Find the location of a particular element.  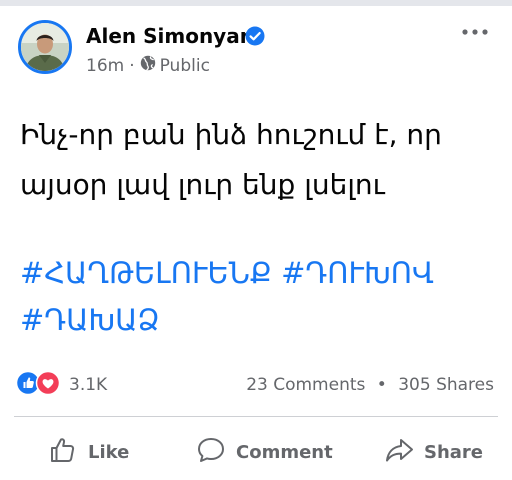

globe-icon is located at coordinates (150, 65).